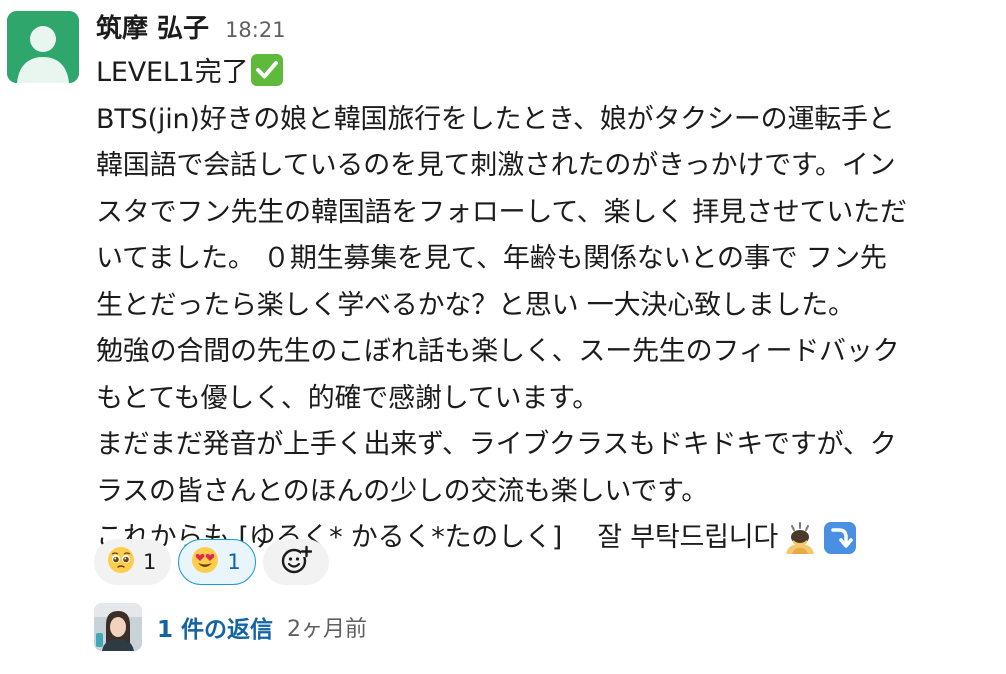  I want to click on message-line: いてました。 ０期生募集を見て、年齢も関係ないとの事で フン先, so click(548, 259).